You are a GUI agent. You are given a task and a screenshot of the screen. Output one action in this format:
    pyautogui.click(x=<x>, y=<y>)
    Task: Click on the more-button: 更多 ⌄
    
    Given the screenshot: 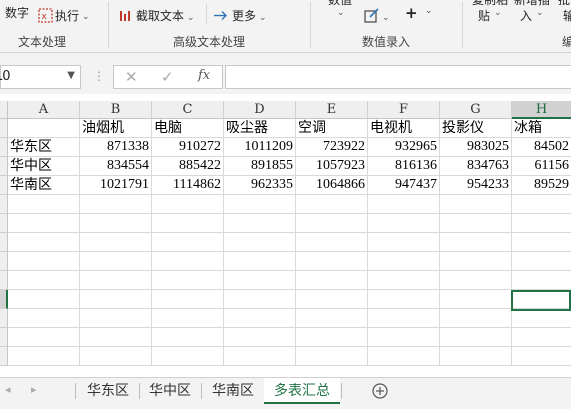 What is the action you would take?
    pyautogui.click(x=240, y=14)
    